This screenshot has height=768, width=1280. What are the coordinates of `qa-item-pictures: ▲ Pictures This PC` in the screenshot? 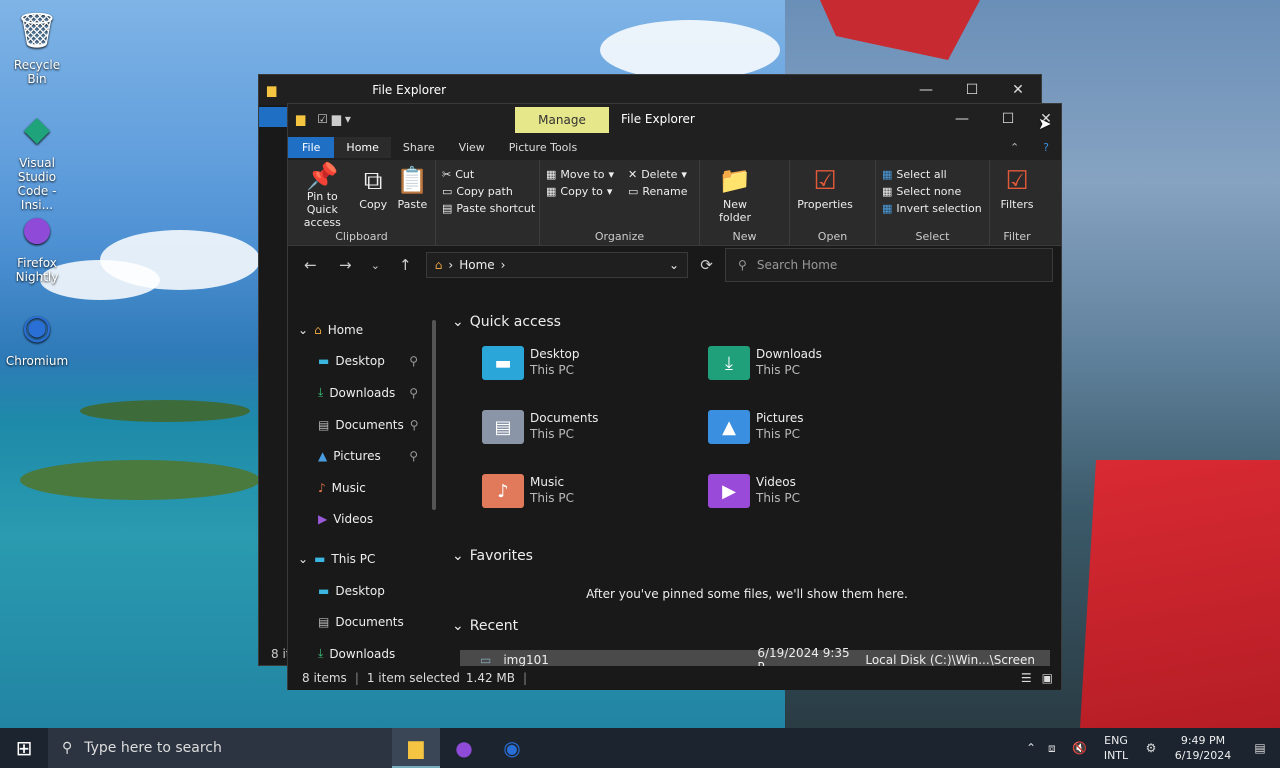 It's located at (756, 427).